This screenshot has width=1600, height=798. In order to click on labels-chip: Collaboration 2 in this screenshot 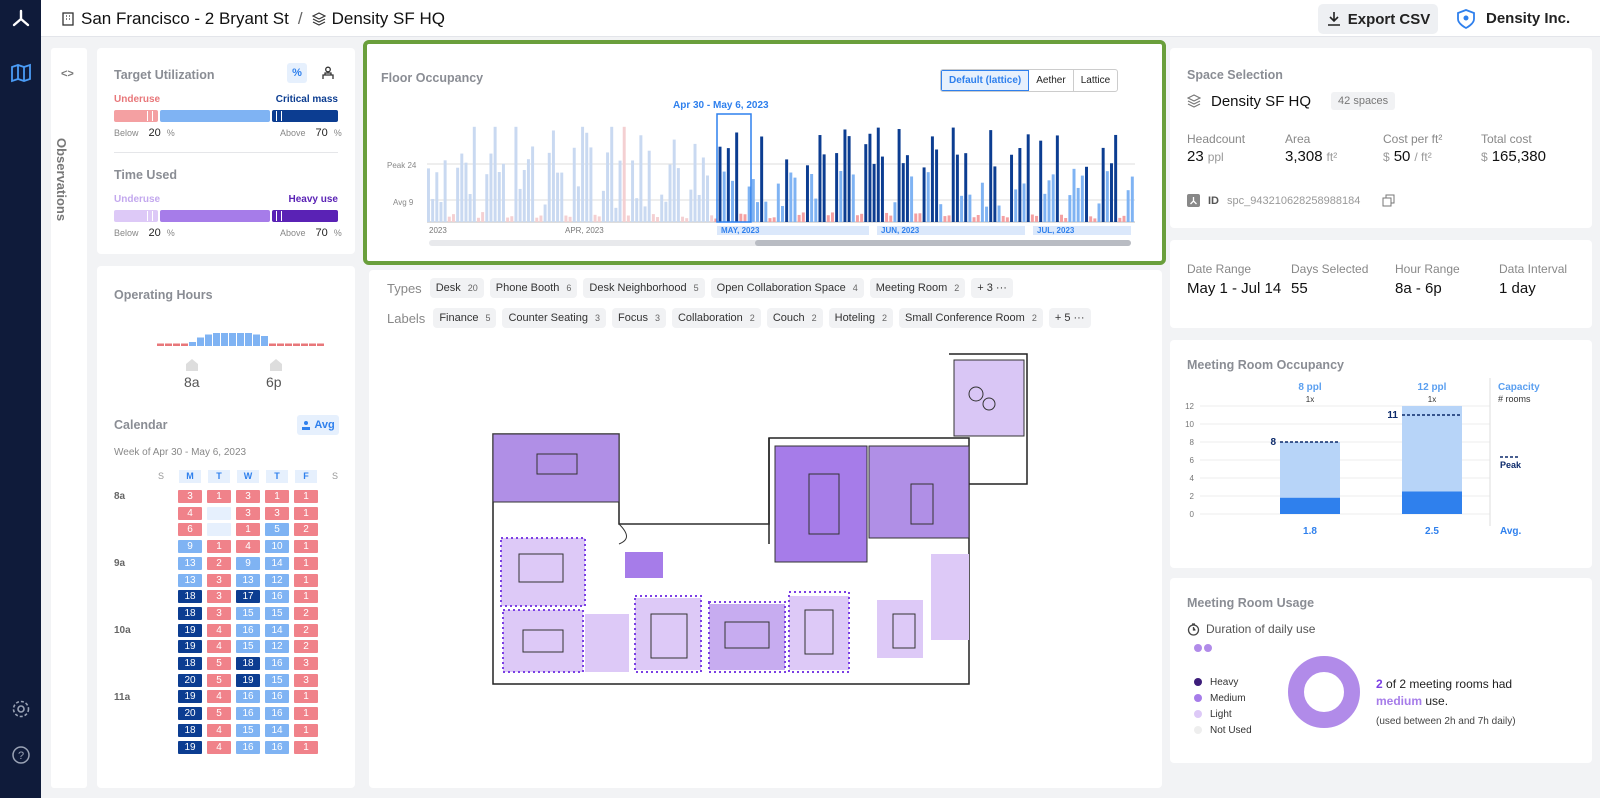, I will do `click(716, 318)`.